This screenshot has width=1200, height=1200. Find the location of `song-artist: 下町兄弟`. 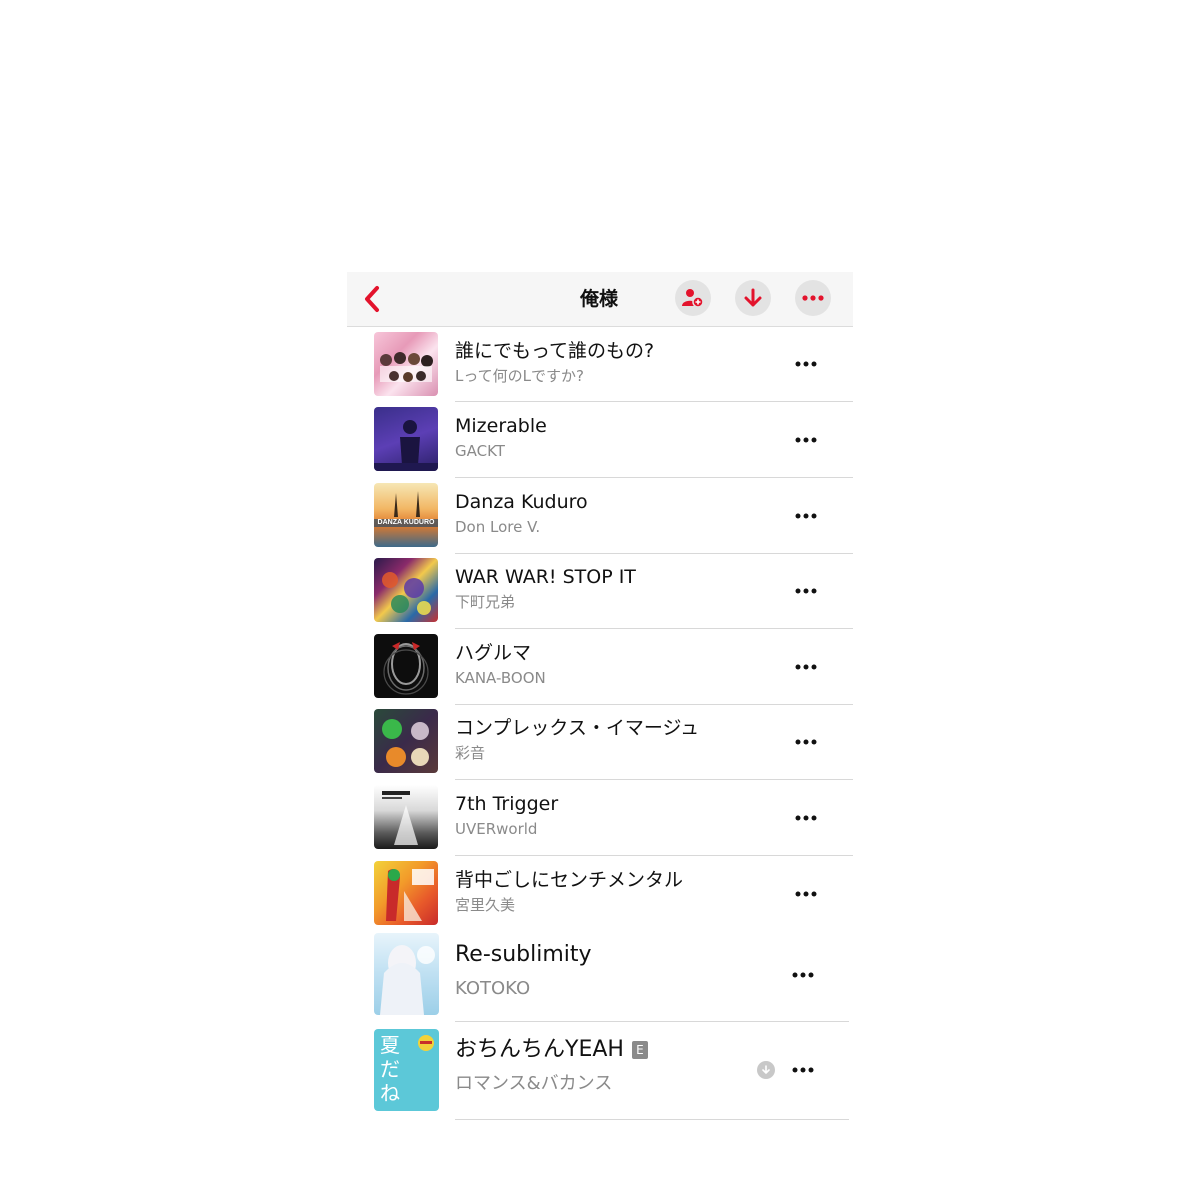

song-artist: 下町兄弟 is located at coordinates (485, 602).